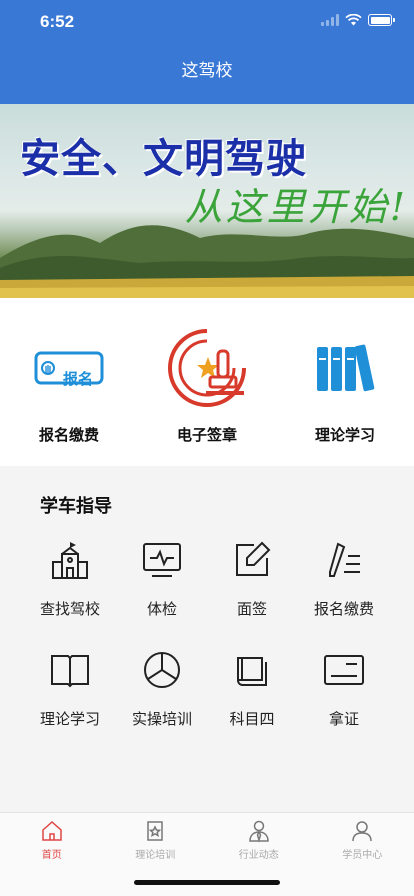  I want to click on feature-esignature: 电子签章, so click(207, 382).